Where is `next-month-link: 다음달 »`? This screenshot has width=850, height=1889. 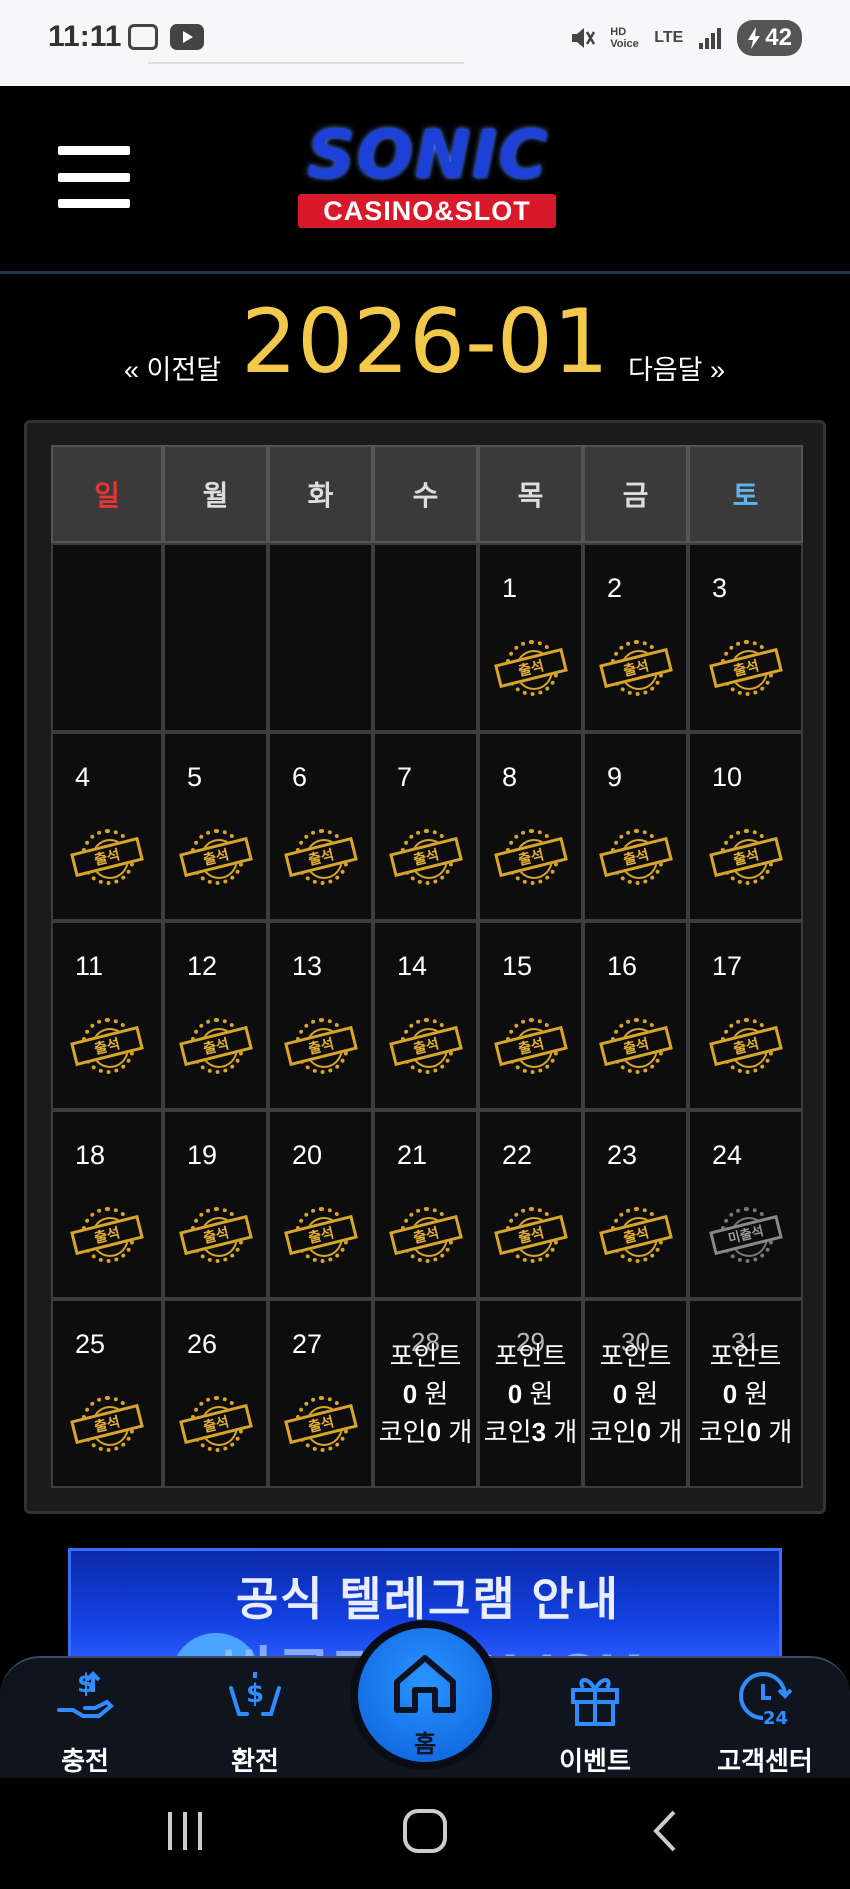 next-month-link: 다음달 » is located at coordinates (676, 367).